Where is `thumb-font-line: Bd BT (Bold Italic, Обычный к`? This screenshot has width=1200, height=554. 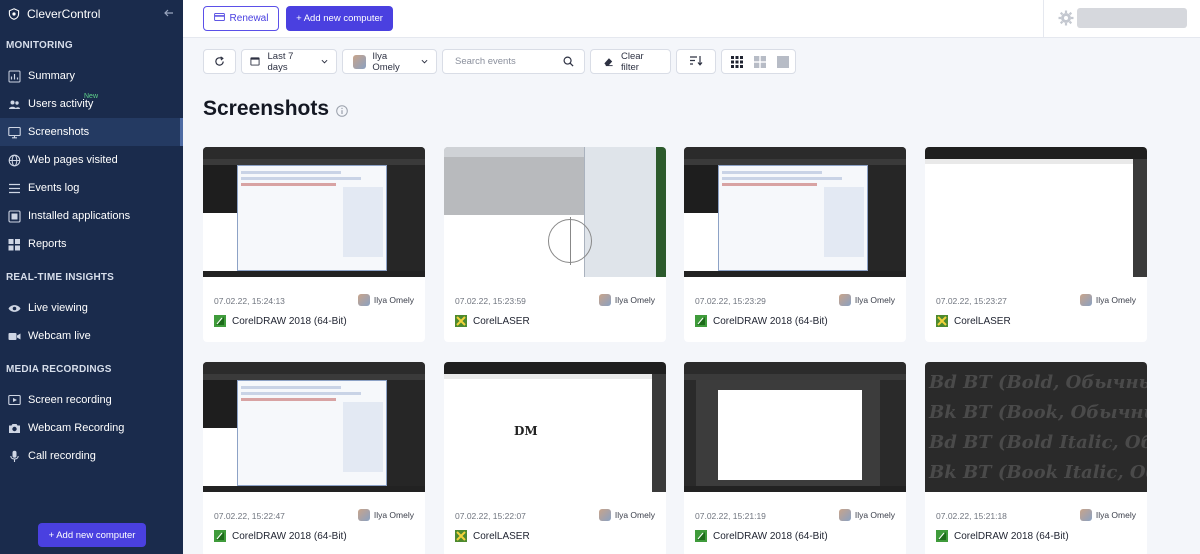 thumb-font-line: Bd BT (Bold Italic, Обычный к is located at coordinates (1038, 442).